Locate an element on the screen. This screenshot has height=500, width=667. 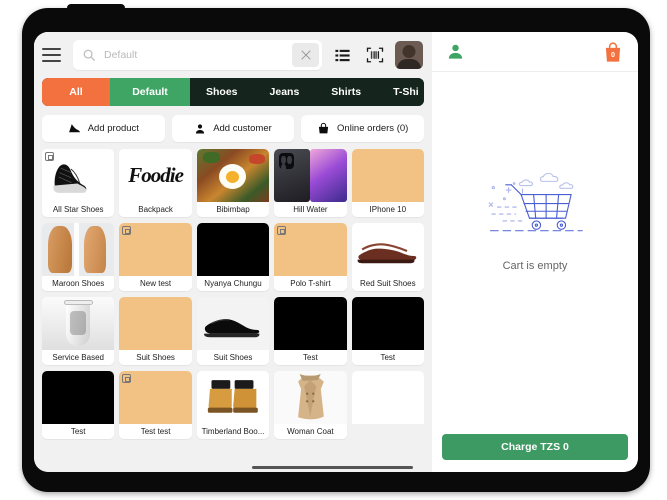
horizontal-scrollbar is located at coordinates (233, 467).